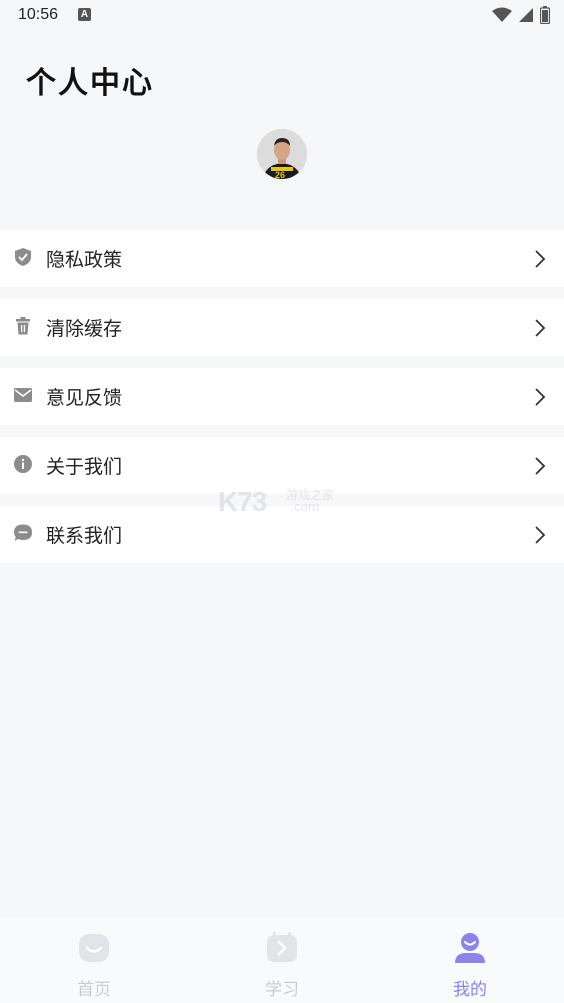  What do you see at coordinates (282, 16) in the screenshot?
I see `status-bar: 10:56 A` at bounding box center [282, 16].